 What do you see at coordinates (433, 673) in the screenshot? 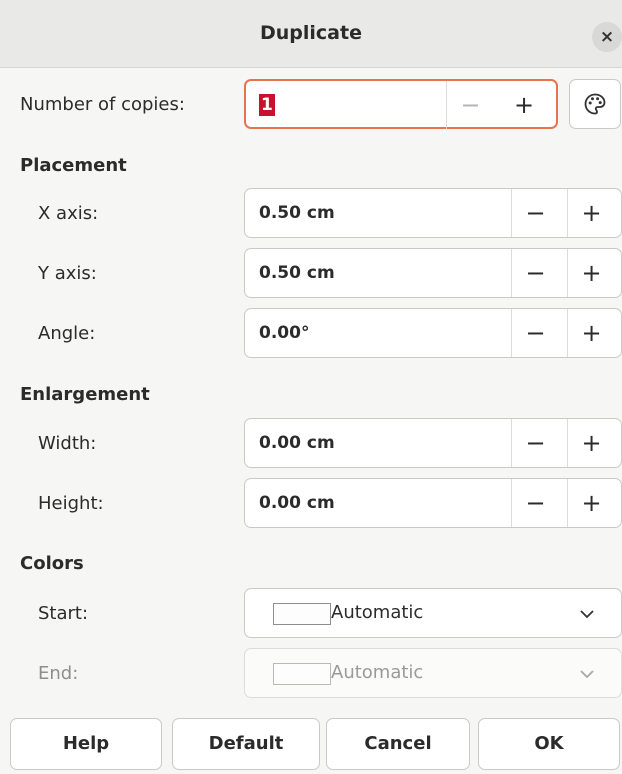
I see `end-color-dropdown: Automatic` at bounding box center [433, 673].